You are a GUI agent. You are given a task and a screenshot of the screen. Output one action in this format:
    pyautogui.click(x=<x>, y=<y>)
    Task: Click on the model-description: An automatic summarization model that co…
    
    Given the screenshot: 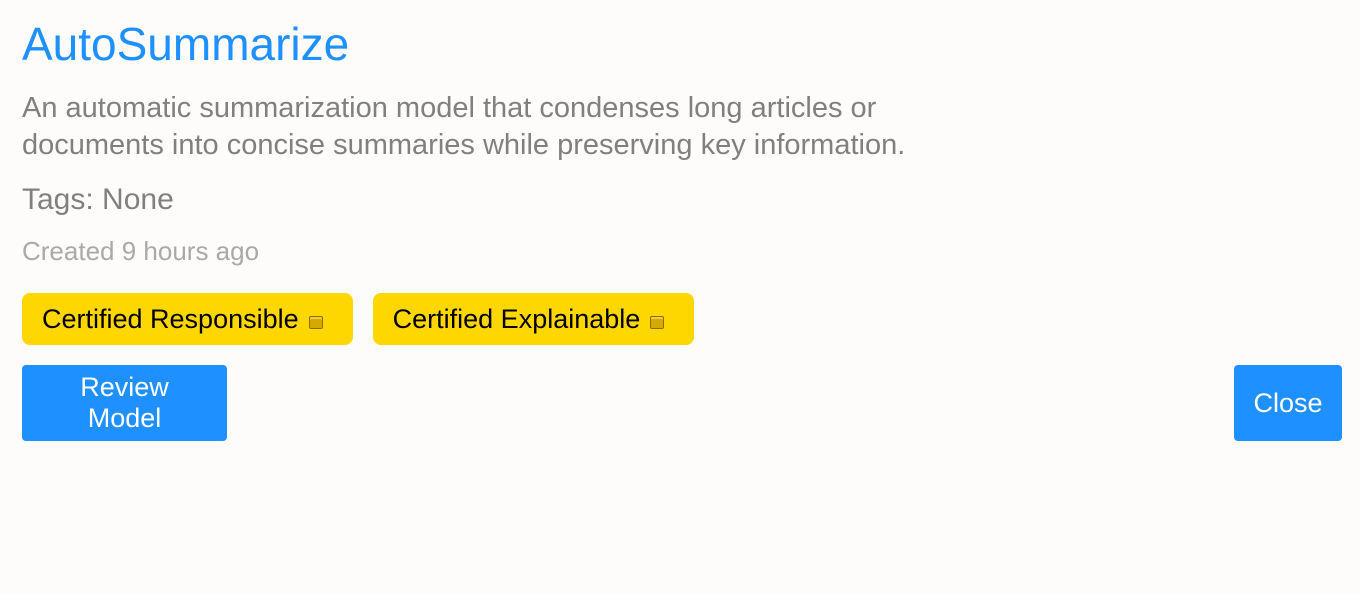 What is the action you would take?
    pyautogui.click(x=464, y=126)
    